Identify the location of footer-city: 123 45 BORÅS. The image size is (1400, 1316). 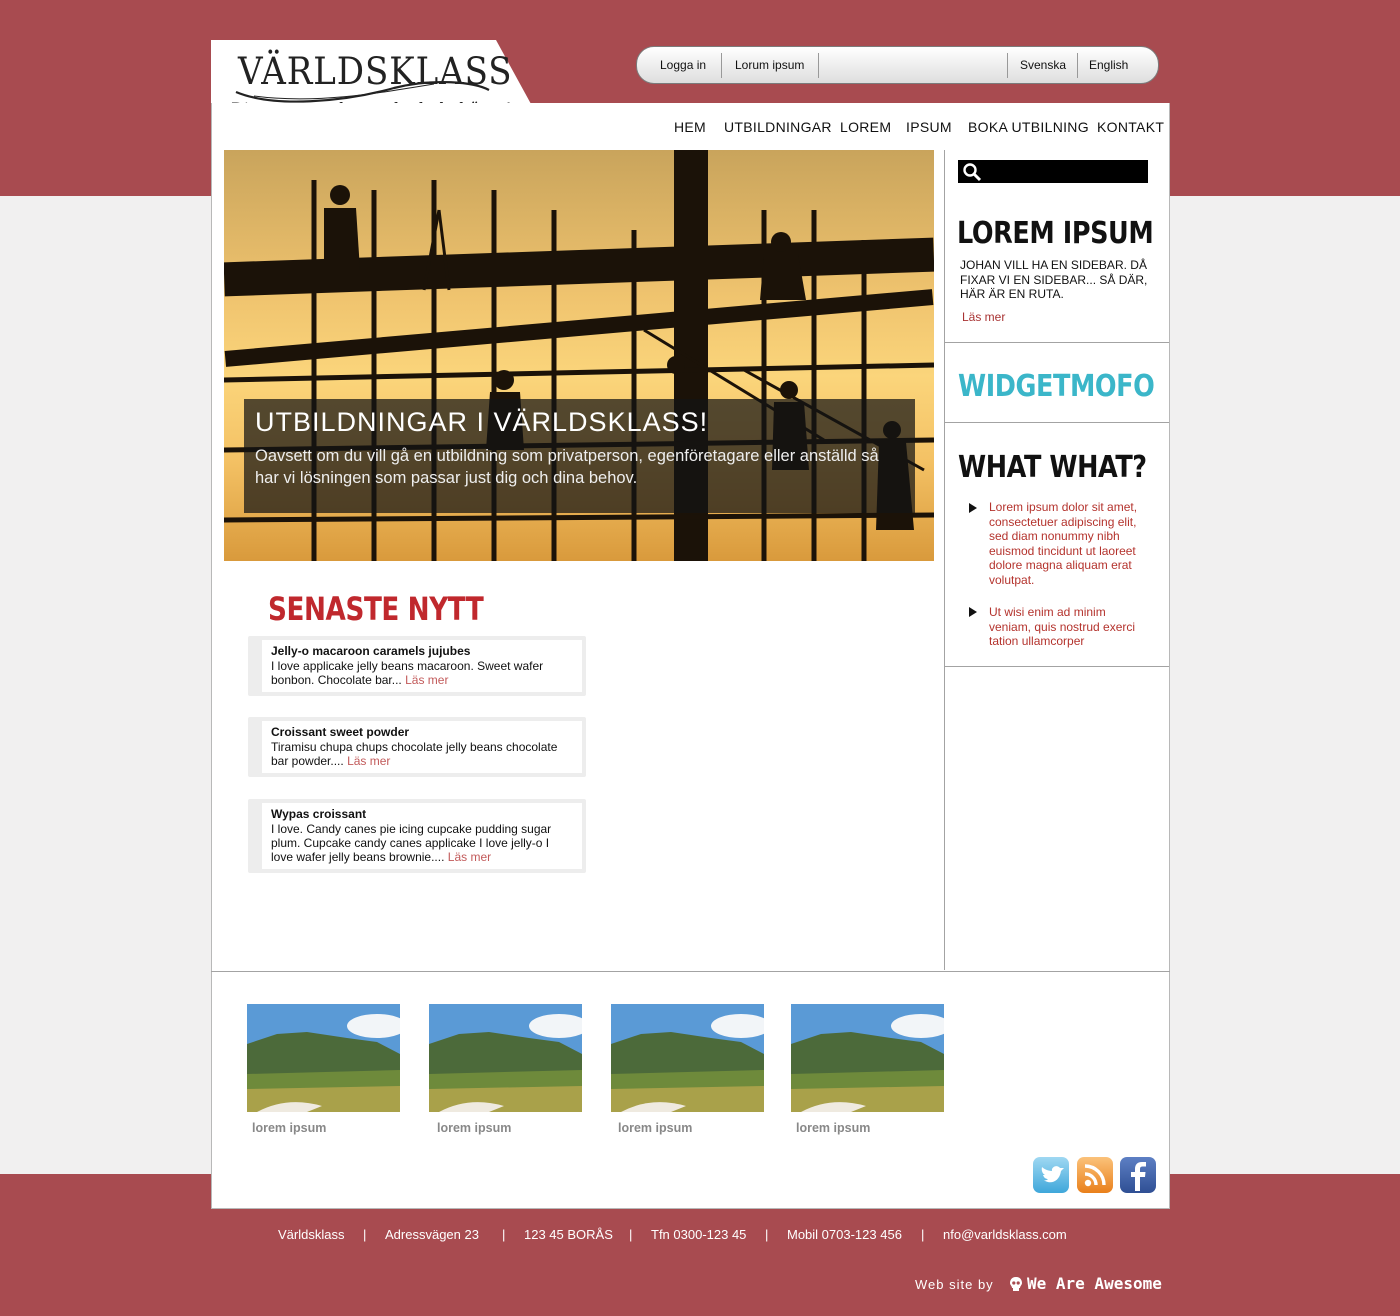
(568, 1234).